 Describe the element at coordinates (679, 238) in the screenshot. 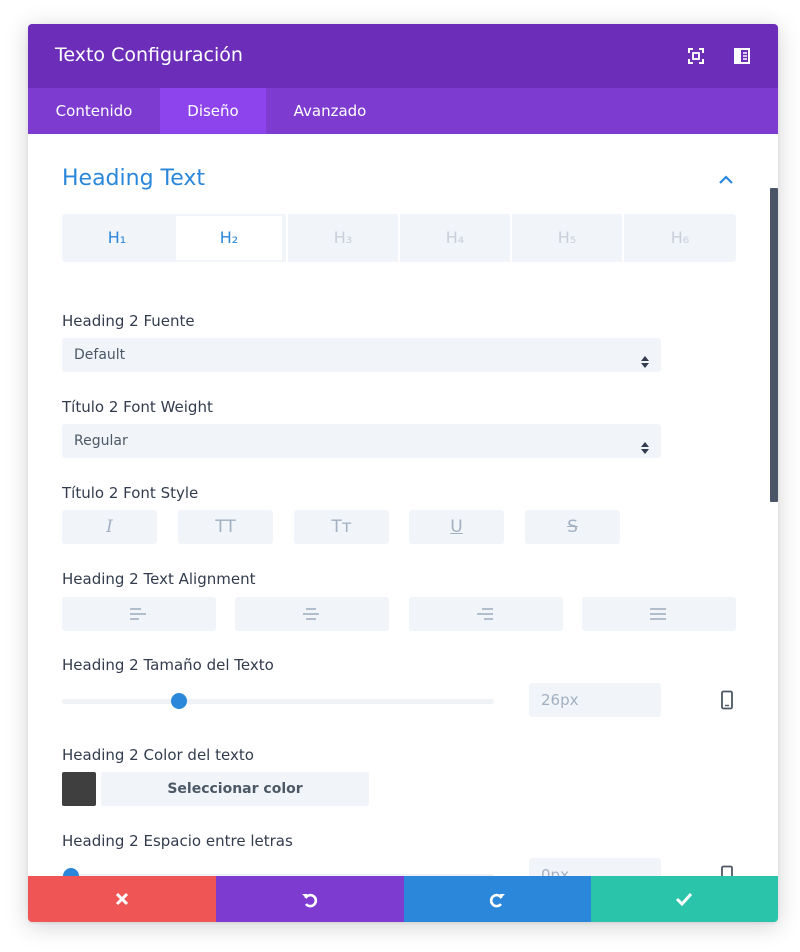

I see `heading-tab-h6: H₆` at that location.